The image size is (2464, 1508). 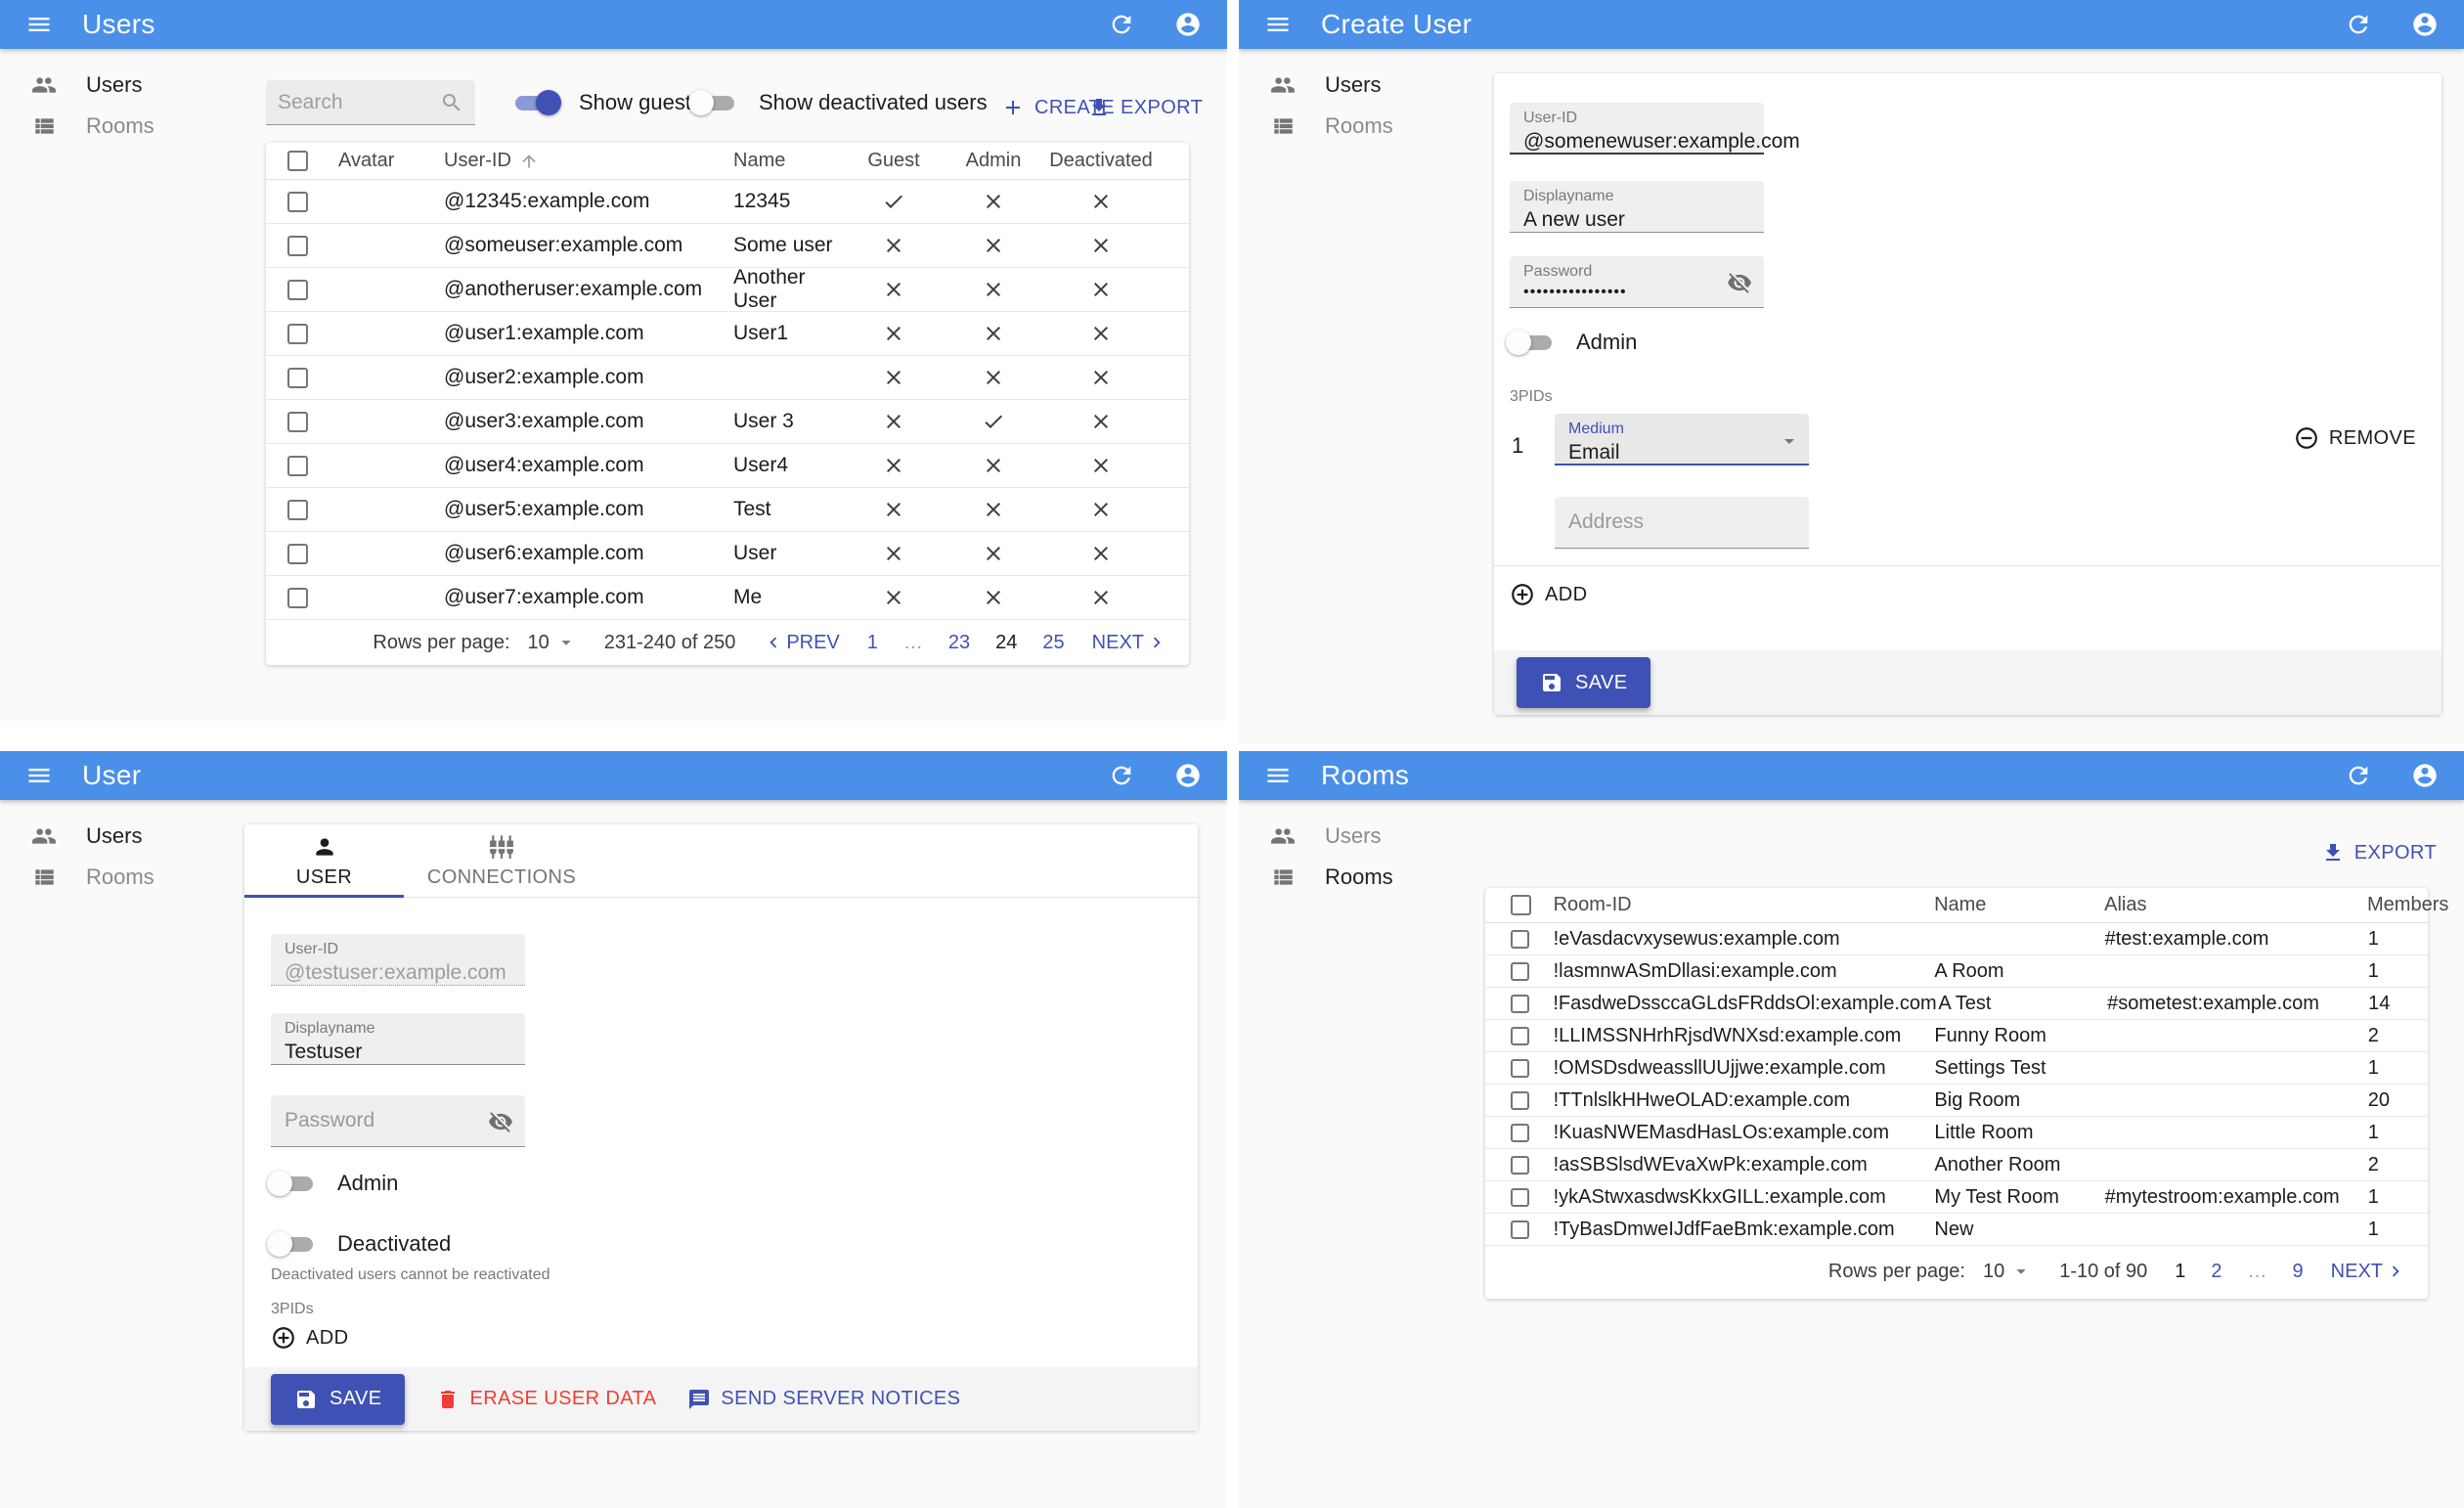 I want to click on deactivated-switch, so click(x=293, y=1244).